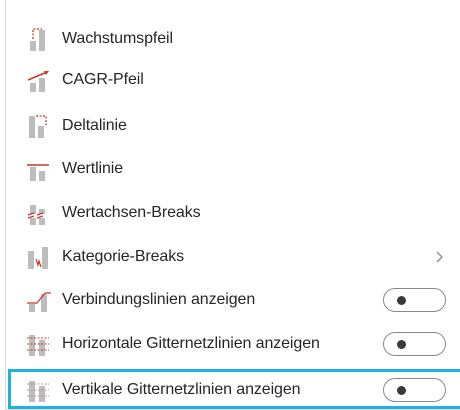 The width and height of the screenshot is (460, 410). What do you see at coordinates (39, 300) in the screenshot?
I see `connector-lines-icon` at bounding box center [39, 300].